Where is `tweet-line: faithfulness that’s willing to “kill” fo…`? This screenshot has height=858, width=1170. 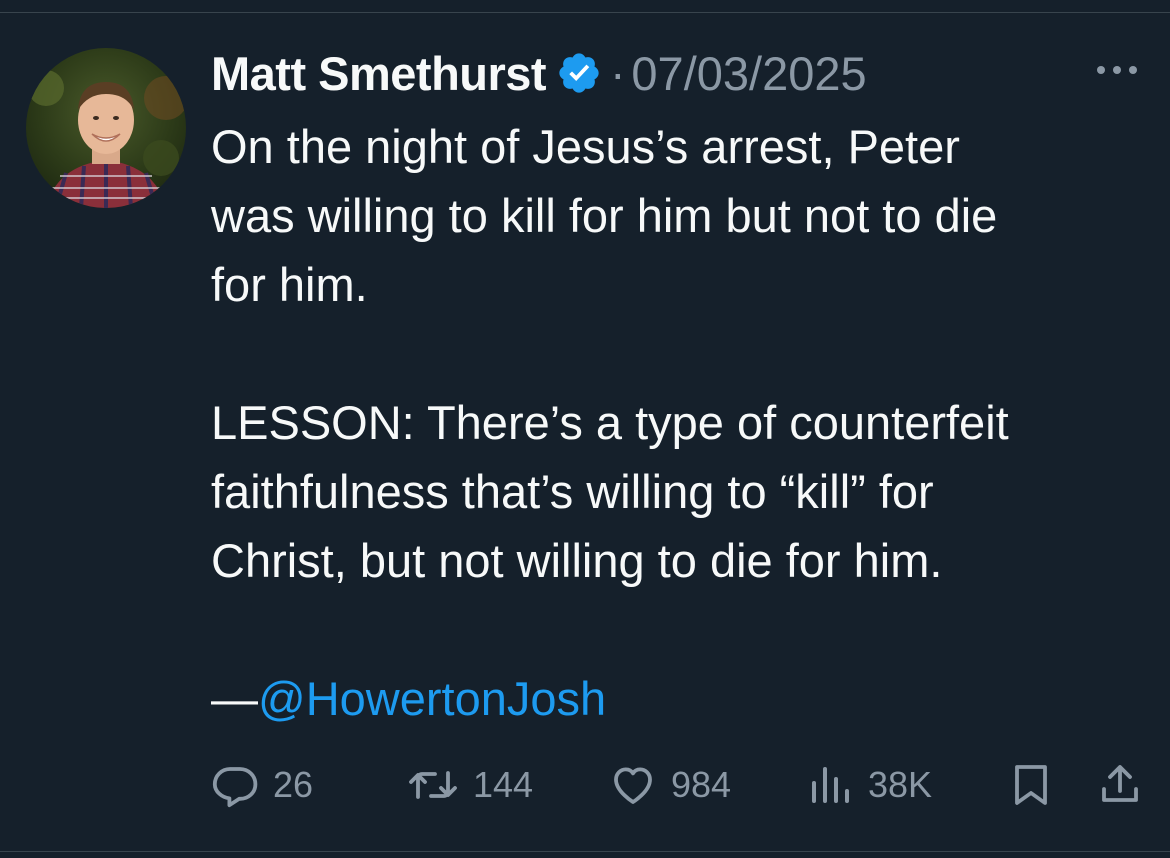
tweet-line: faithfulness that’s willing to “kill” fo… is located at coordinates (572, 491).